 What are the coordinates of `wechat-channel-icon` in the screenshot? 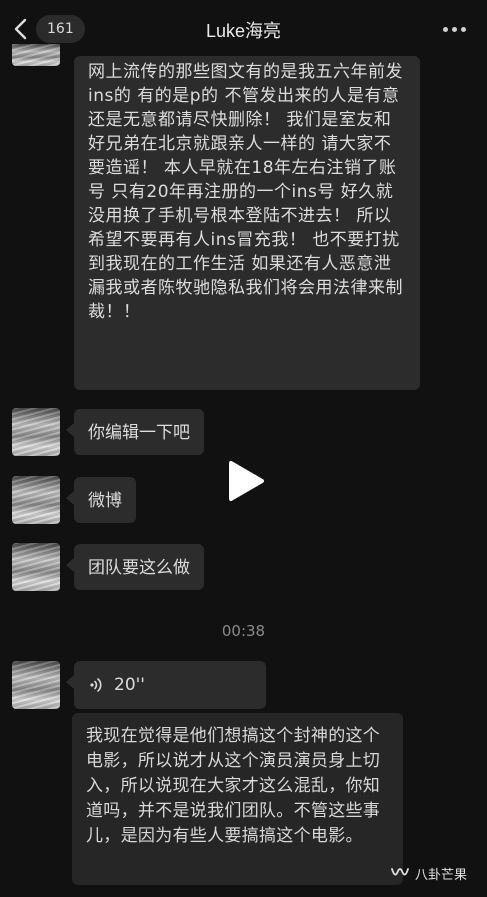 It's located at (400, 871).